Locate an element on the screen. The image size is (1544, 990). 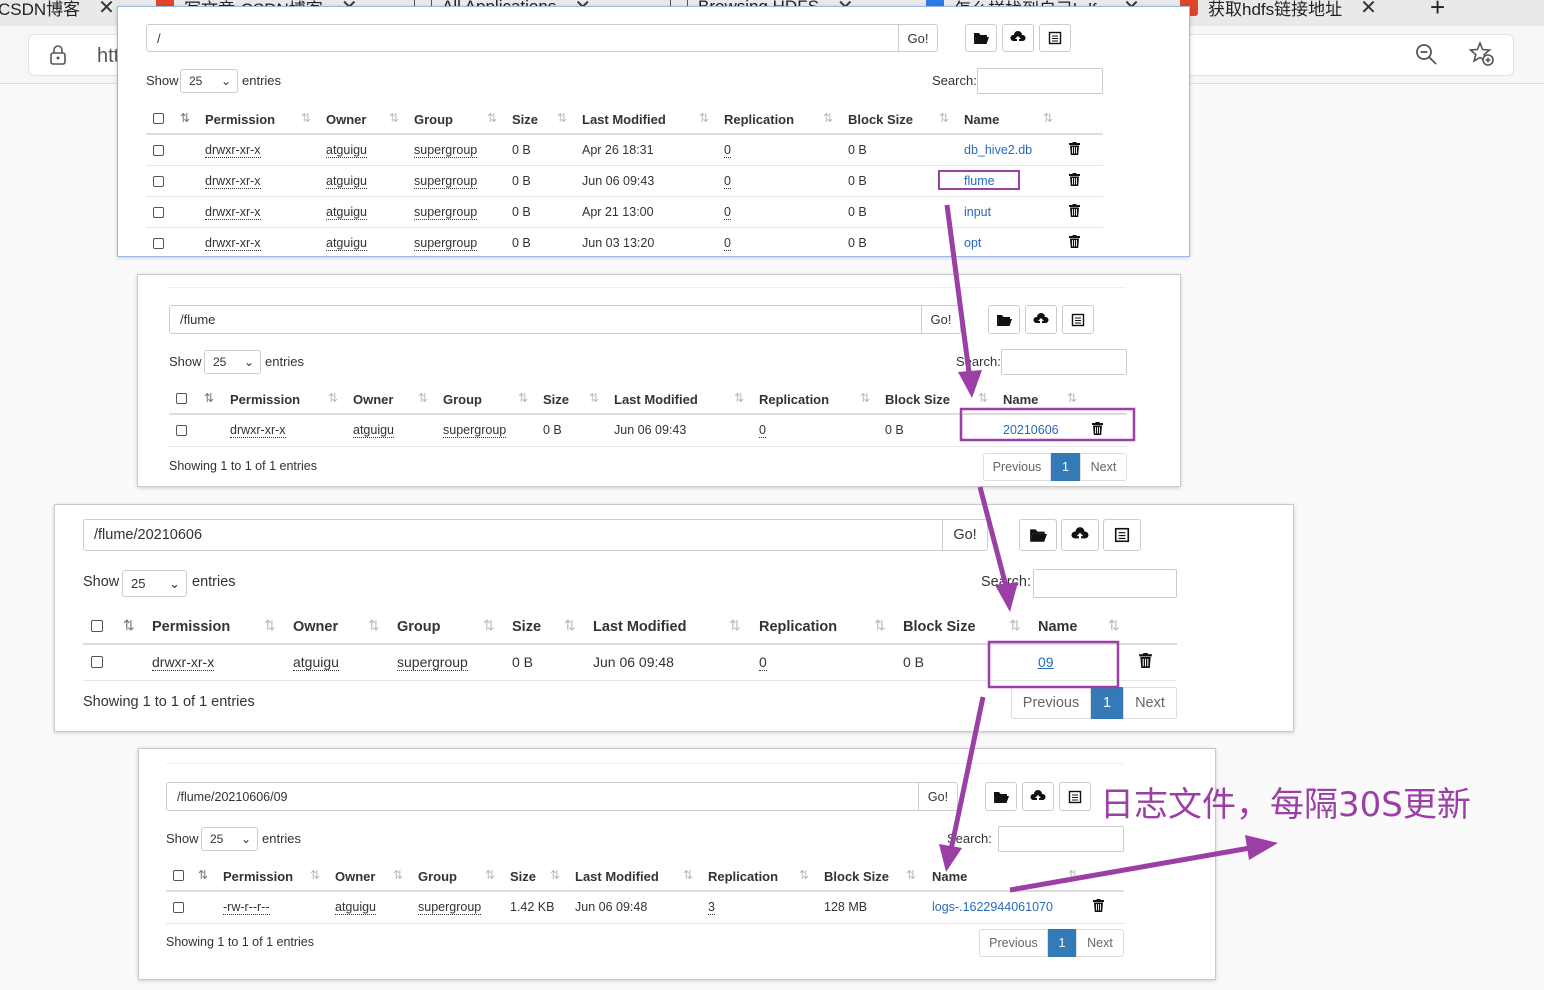
path-input: /flume is located at coordinates (545, 319).